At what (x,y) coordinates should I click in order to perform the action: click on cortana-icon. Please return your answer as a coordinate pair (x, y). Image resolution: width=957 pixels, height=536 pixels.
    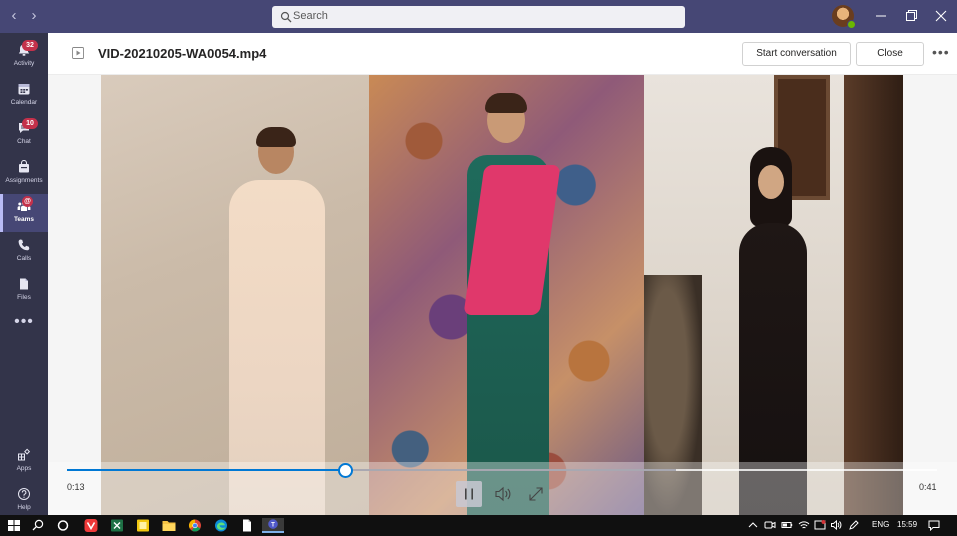
    Looking at the image, I should click on (63, 525).